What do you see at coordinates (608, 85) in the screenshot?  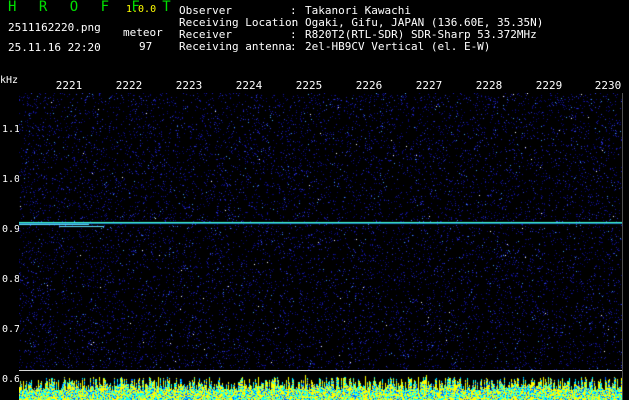 I see `x-tick-label: 2230` at bounding box center [608, 85].